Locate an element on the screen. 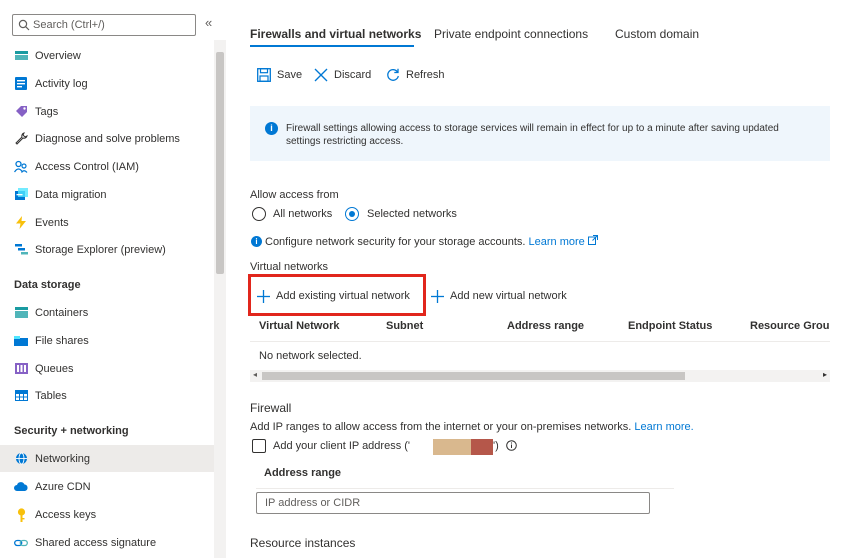 The width and height of the screenshot is (845, 558). tab-custom-domain: Custom domain is located at coordinates (657, 34).